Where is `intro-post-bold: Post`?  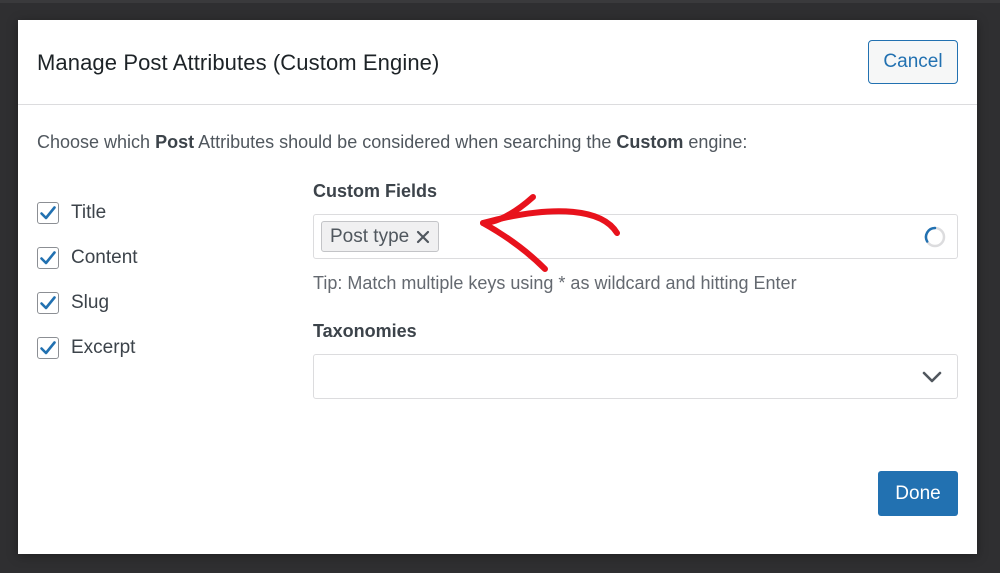 intro-post-bold: Post is located at coordinates (175, 142).